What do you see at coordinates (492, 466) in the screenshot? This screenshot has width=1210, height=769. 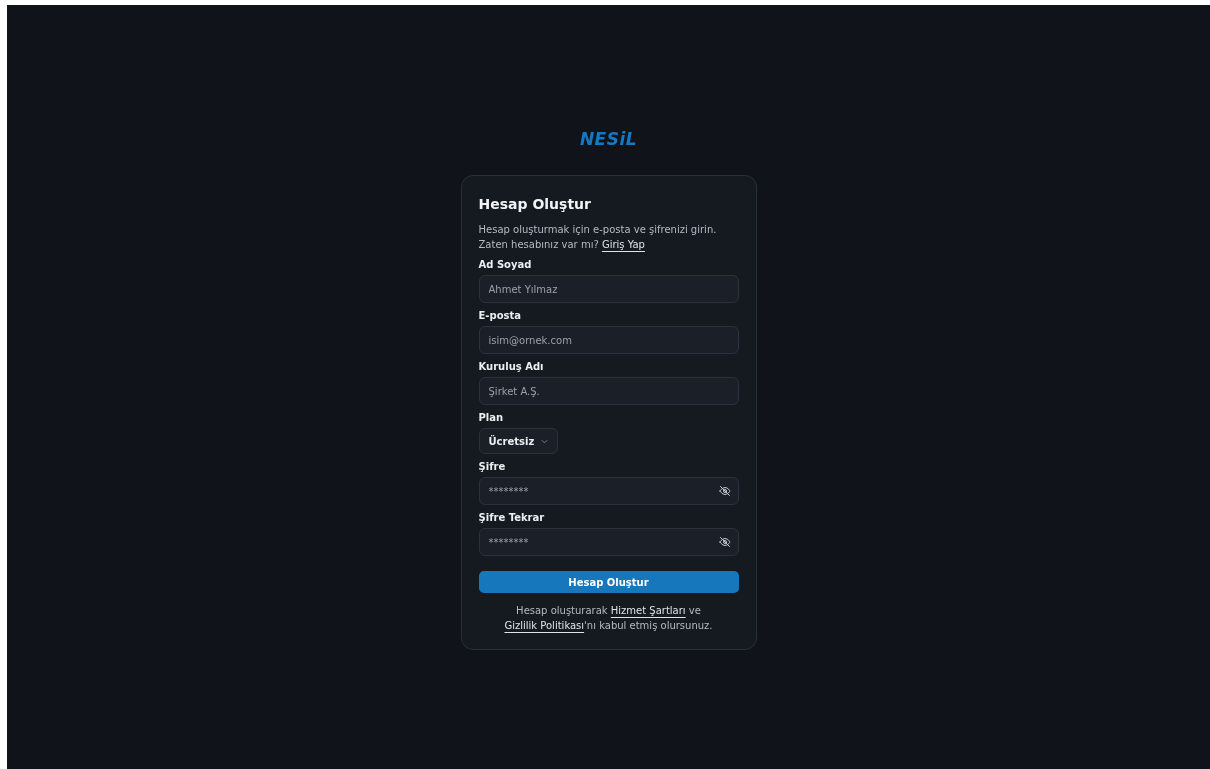 I see `field-label: Şifre` at bounding box center [492, 466].